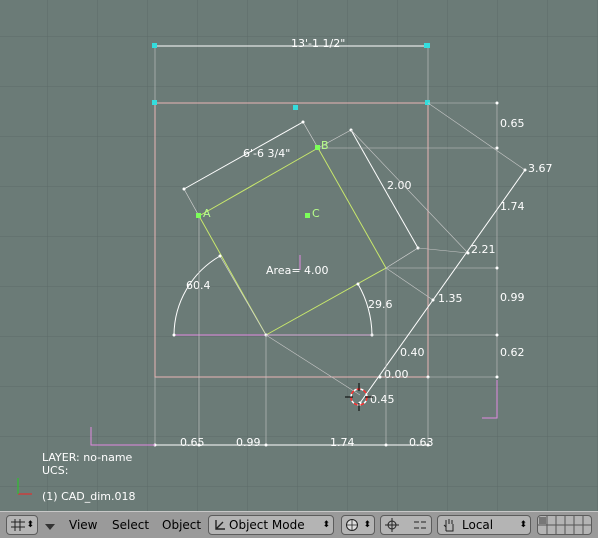 The image size is (598, 538). I want to click on collapse-menu-icon, so click(50, 527).